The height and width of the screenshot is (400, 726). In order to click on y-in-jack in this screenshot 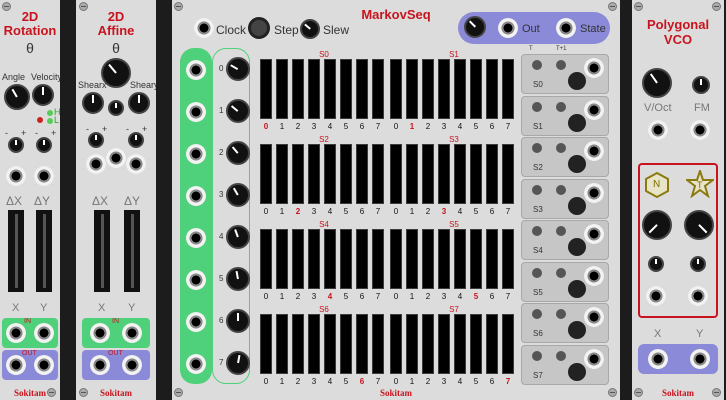, I will do `click(44, 333)`.